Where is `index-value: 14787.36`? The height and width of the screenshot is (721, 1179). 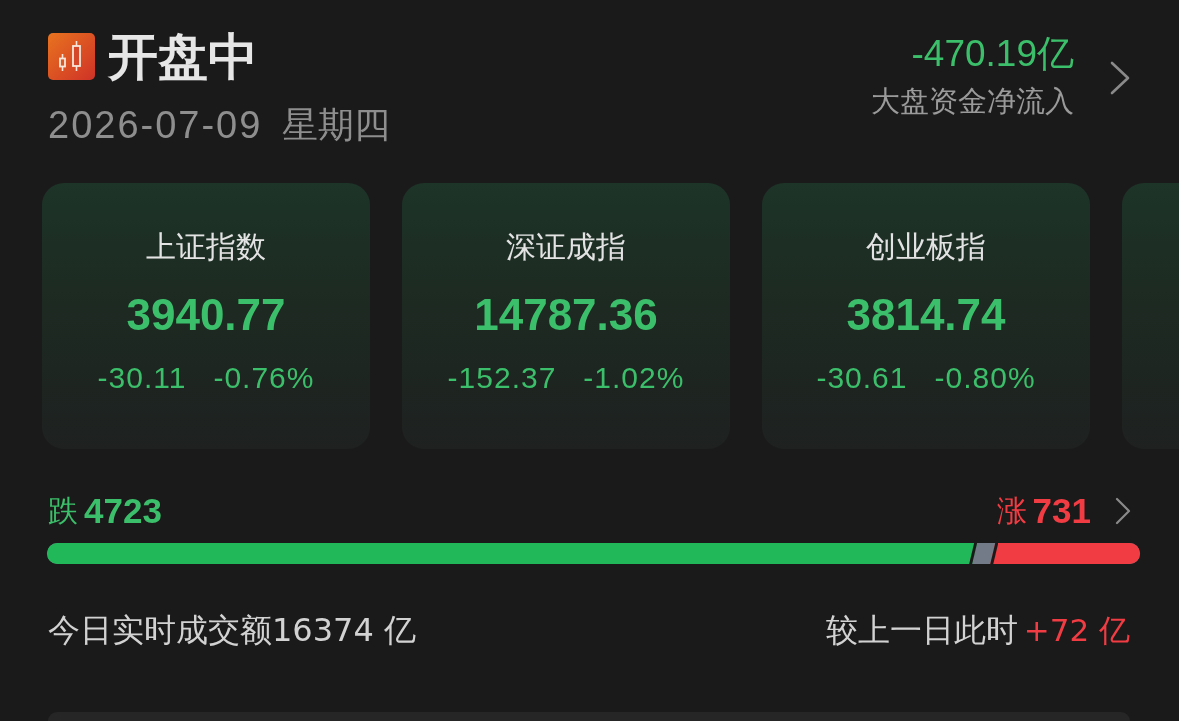
index-value: 14787.36 is located at coordinates (566, 315).